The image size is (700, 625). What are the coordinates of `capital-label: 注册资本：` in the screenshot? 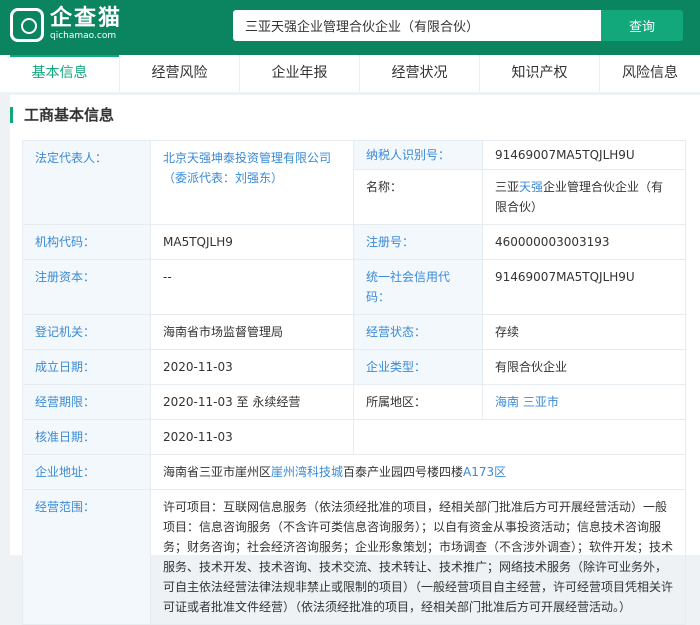 It's located at (86, 287).